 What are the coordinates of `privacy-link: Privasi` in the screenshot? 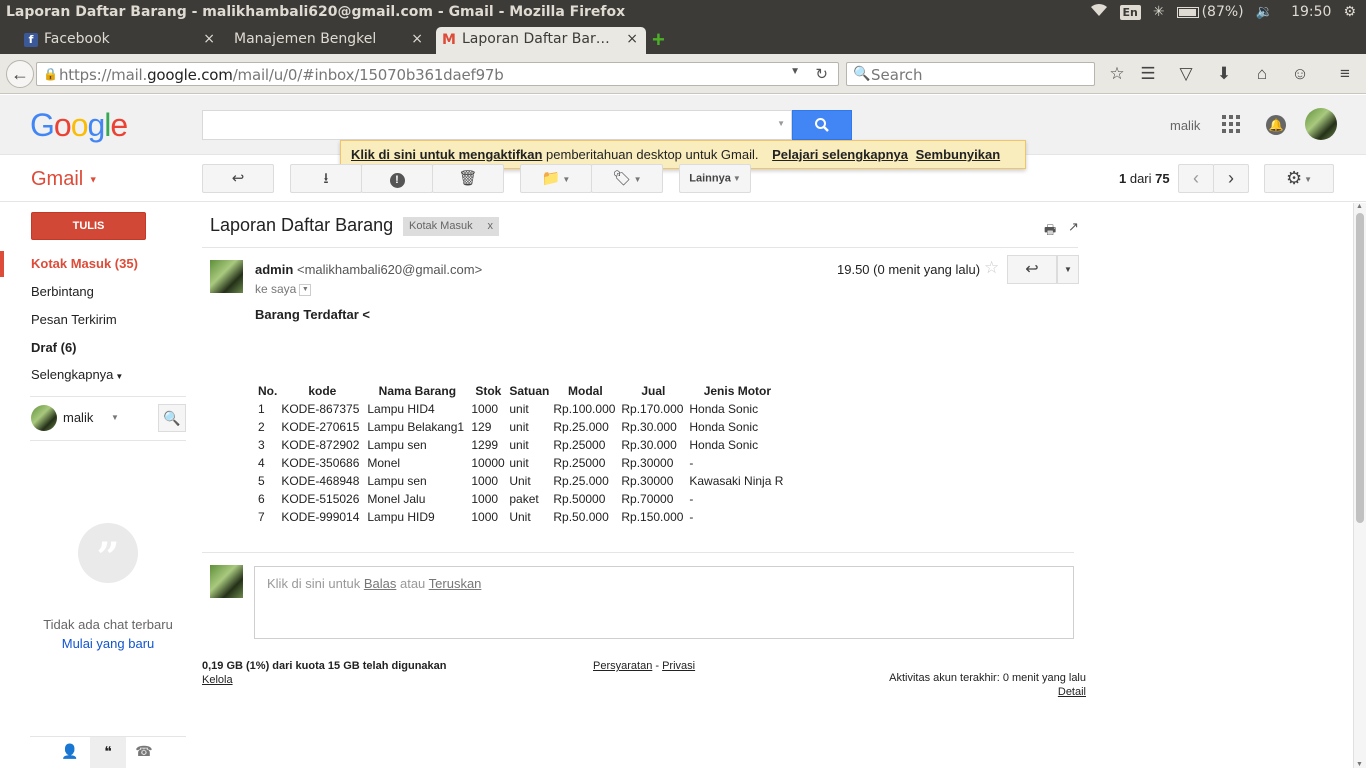 It's located at (678, 666).